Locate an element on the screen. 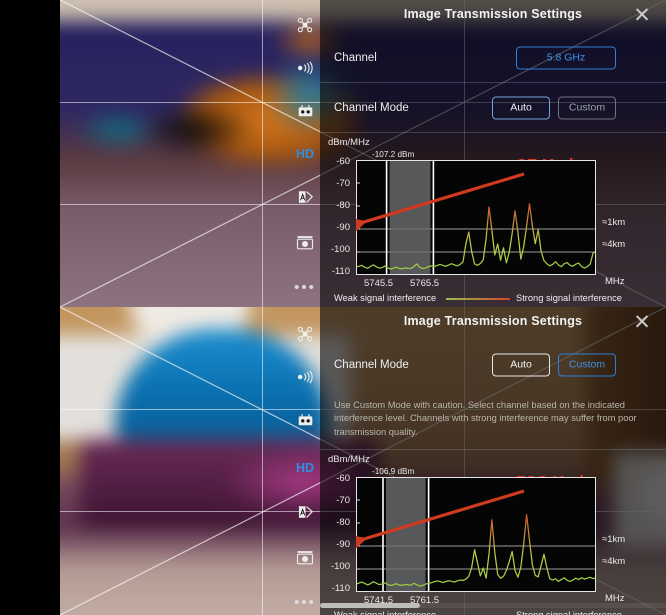 The height and width of the screenshot is (615, 666). channel-mode-row-top: Channel Mode Auto Custom is located at coordinates (493, 108).